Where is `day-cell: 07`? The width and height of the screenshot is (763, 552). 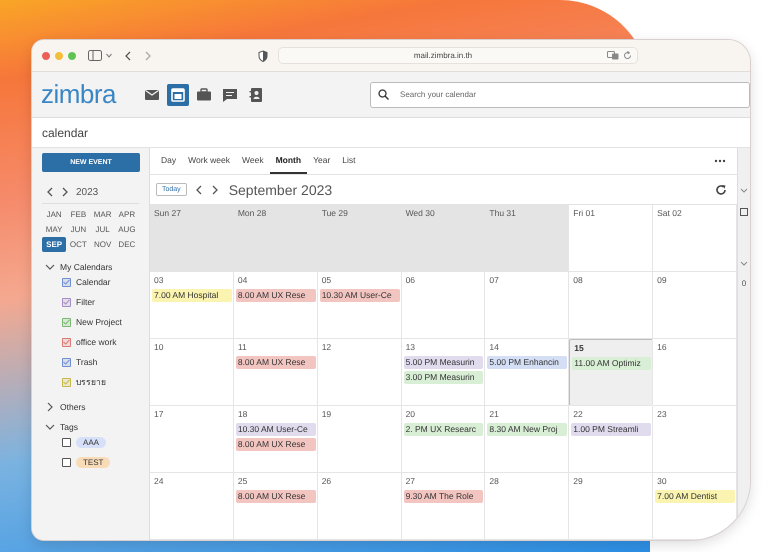 day-cell: 07 is located at coordinates (527, 305).